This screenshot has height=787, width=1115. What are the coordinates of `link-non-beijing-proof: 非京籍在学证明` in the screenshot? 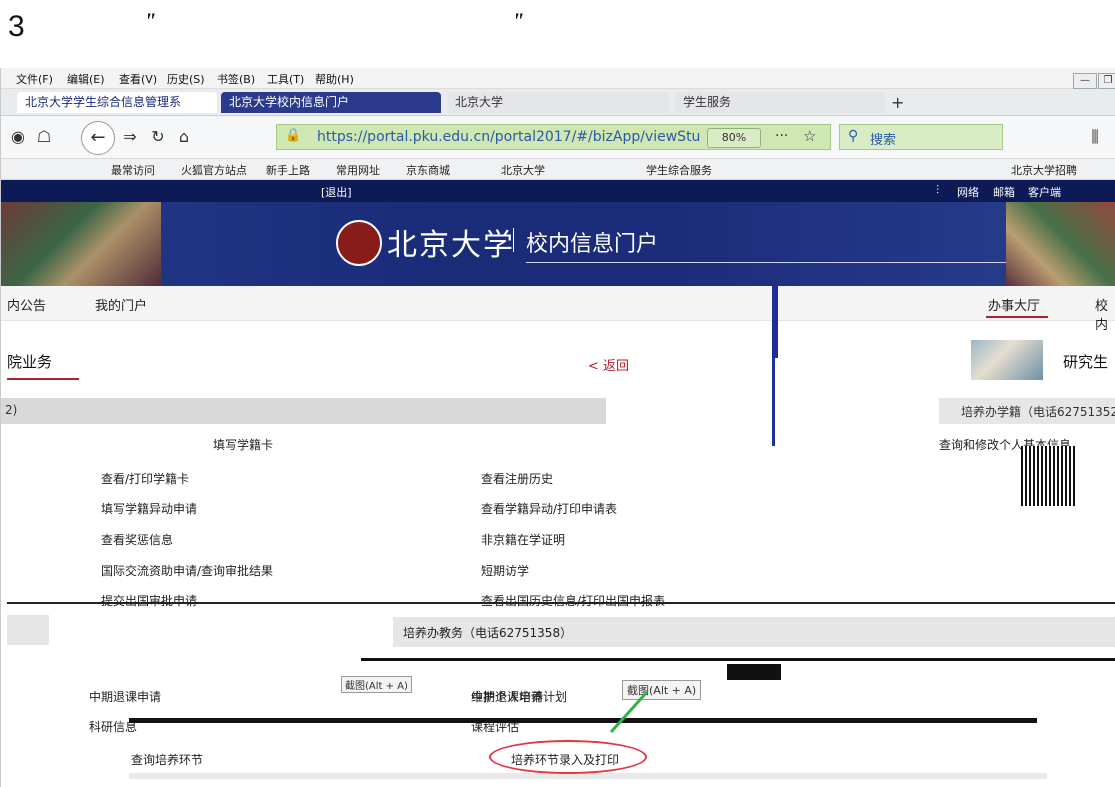 It's located at (523, 539).